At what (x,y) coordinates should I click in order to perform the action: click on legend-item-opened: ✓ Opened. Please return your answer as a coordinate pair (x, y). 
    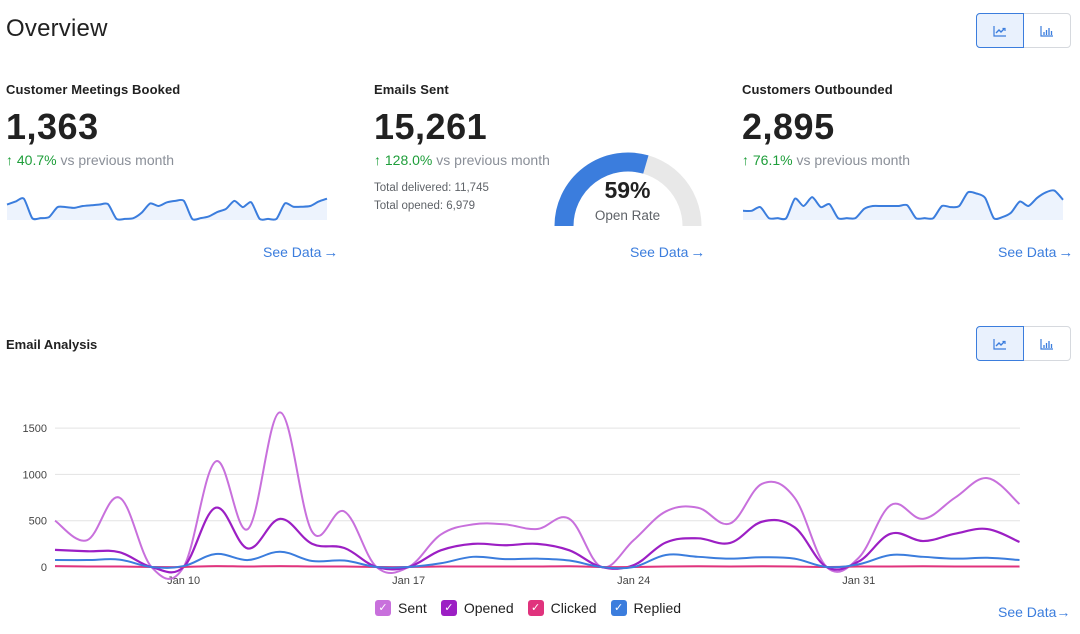
    Looking at the image, I should click on (477, 608).